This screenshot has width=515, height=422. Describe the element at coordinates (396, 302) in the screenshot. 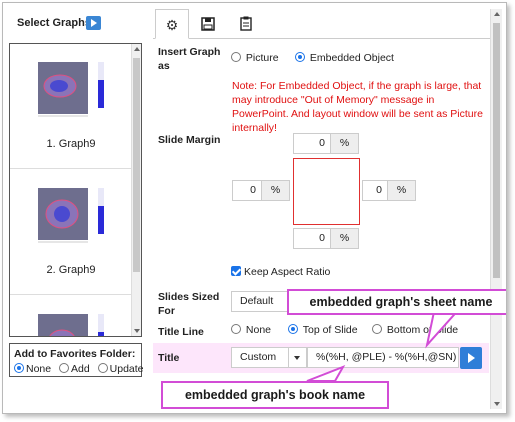

I see `callout-sheet-name: embedded graph's sheet name` at that location.